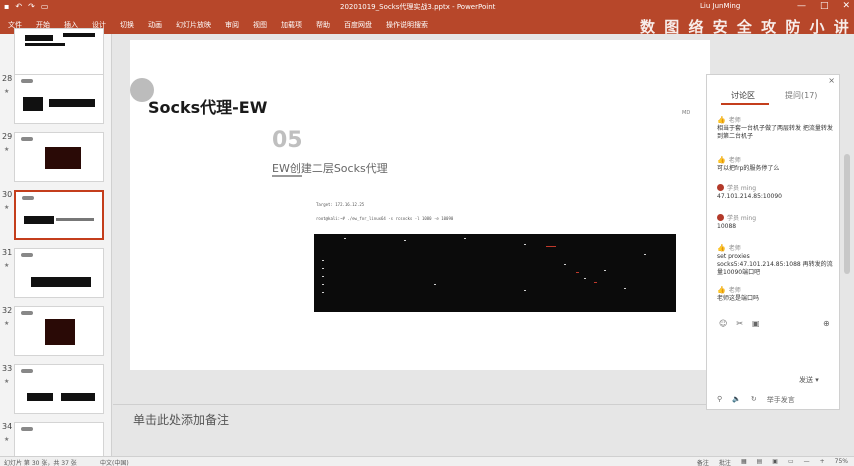 This screenshot has height=466, width=854. Describe the element at coordinates (6, 6) in the screenshot. I see `save-icon: ▪` at that location.